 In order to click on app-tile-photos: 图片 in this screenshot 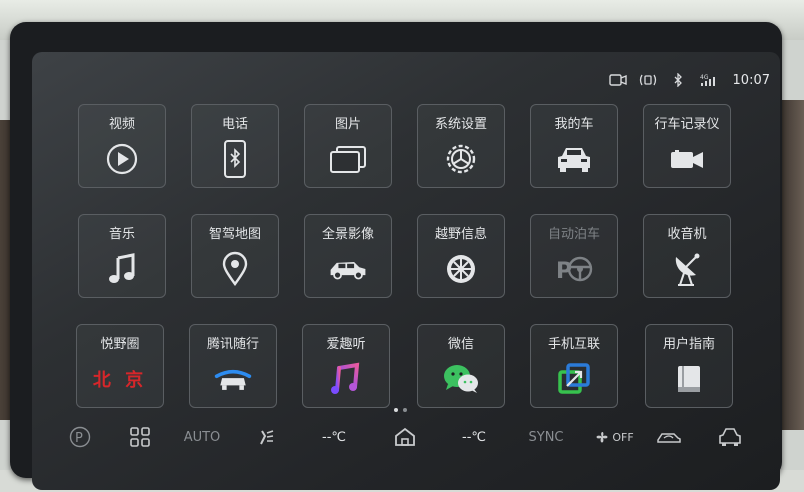, I will do `click(348, 146)`.